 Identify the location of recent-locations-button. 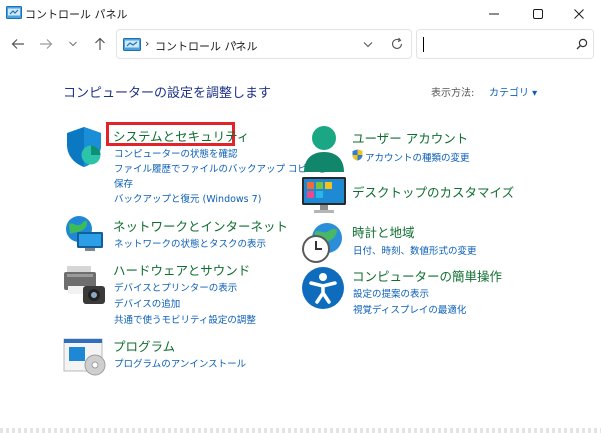
(73, 44).